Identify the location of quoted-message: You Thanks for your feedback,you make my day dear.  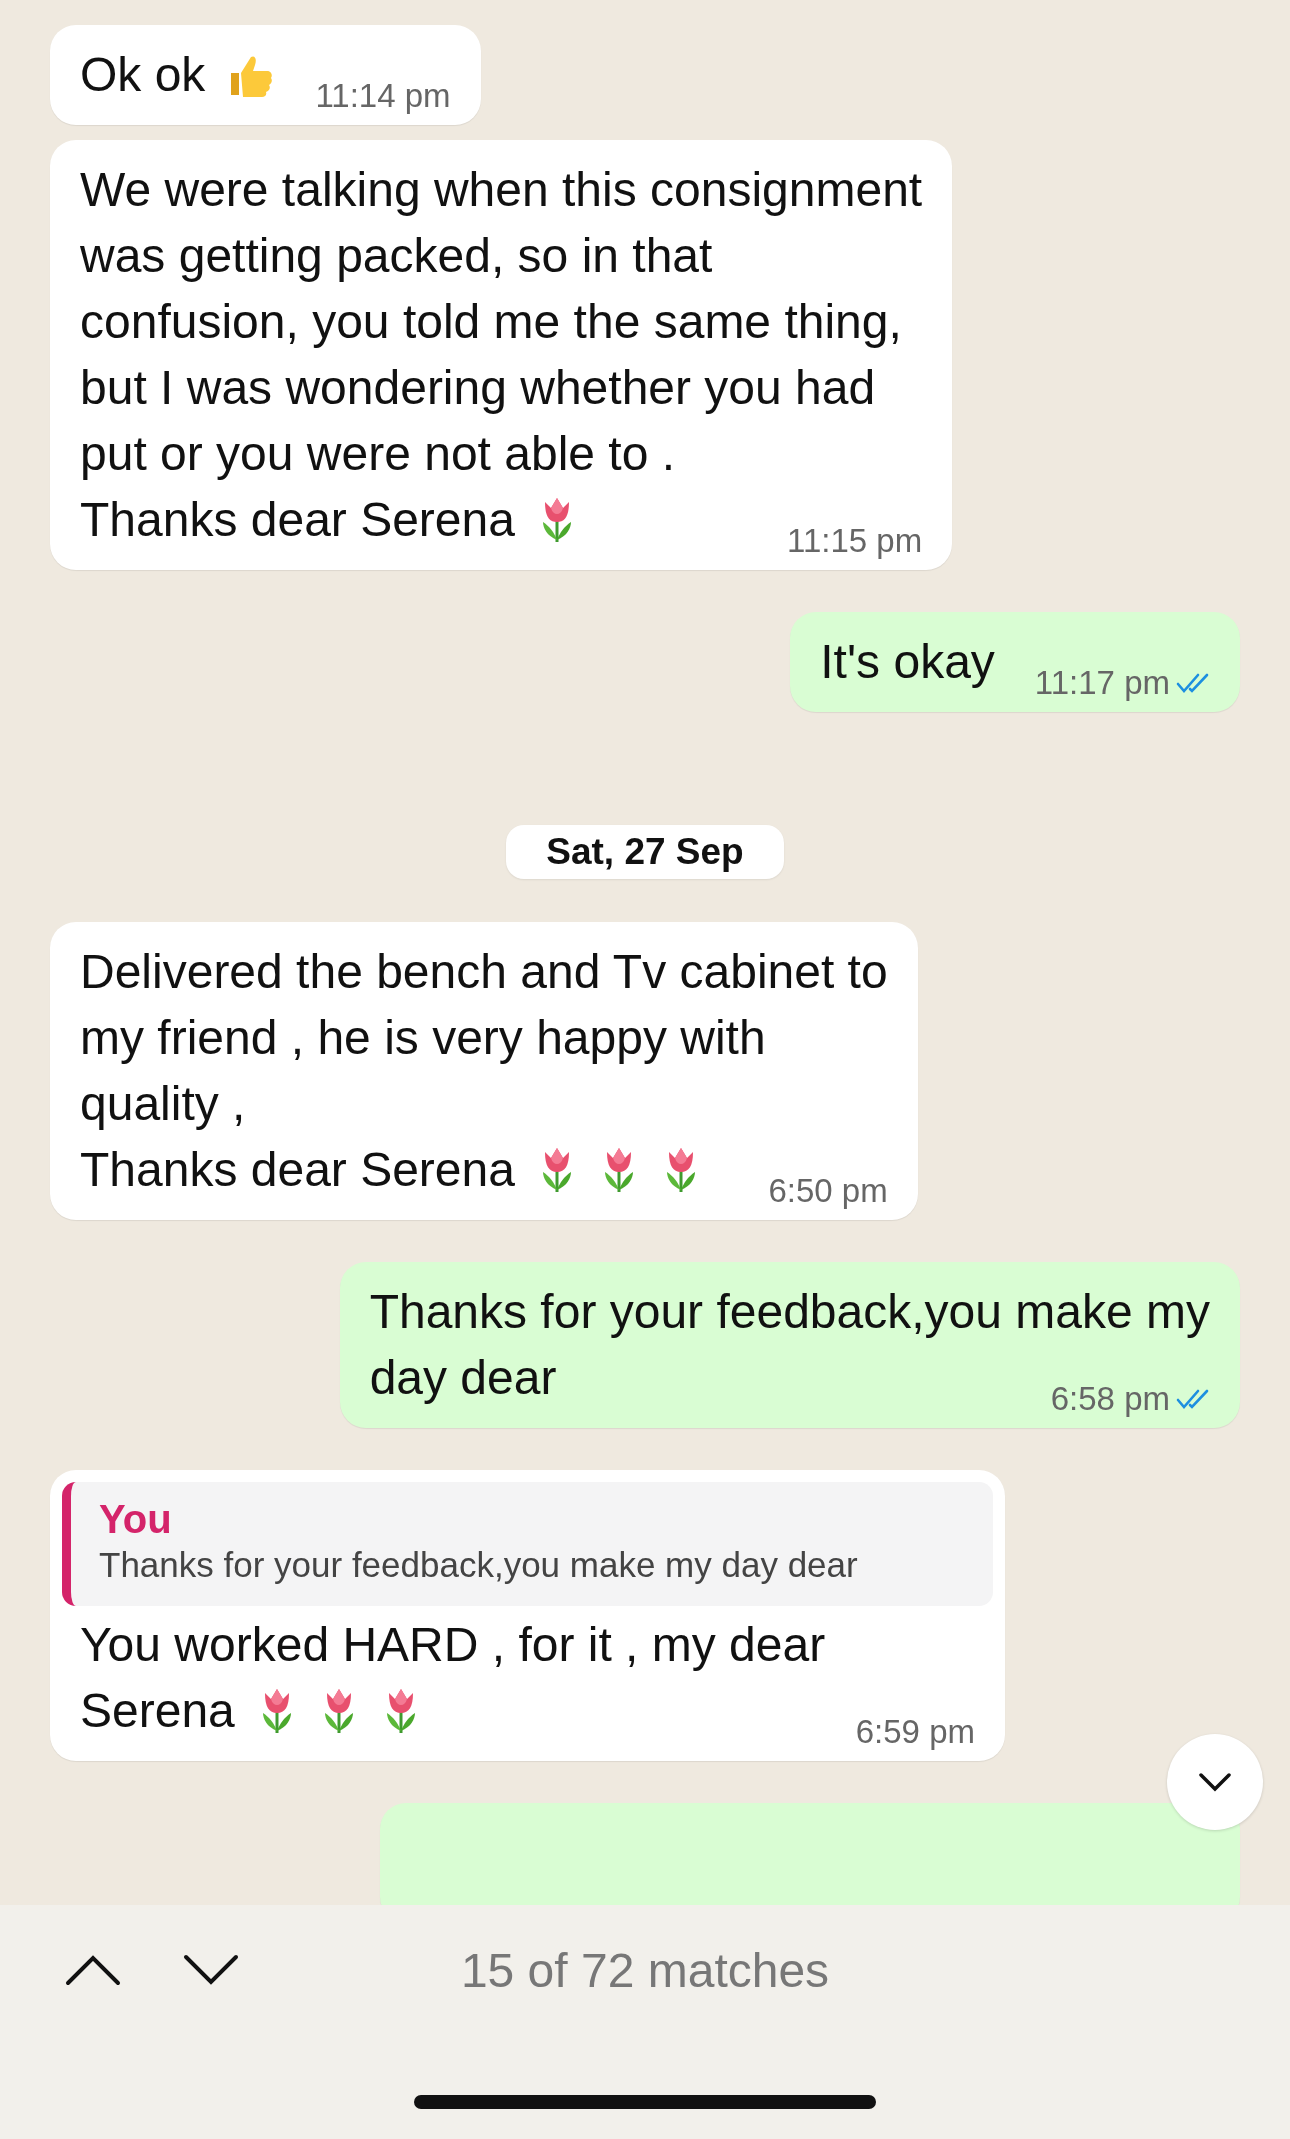
(527, 1544).